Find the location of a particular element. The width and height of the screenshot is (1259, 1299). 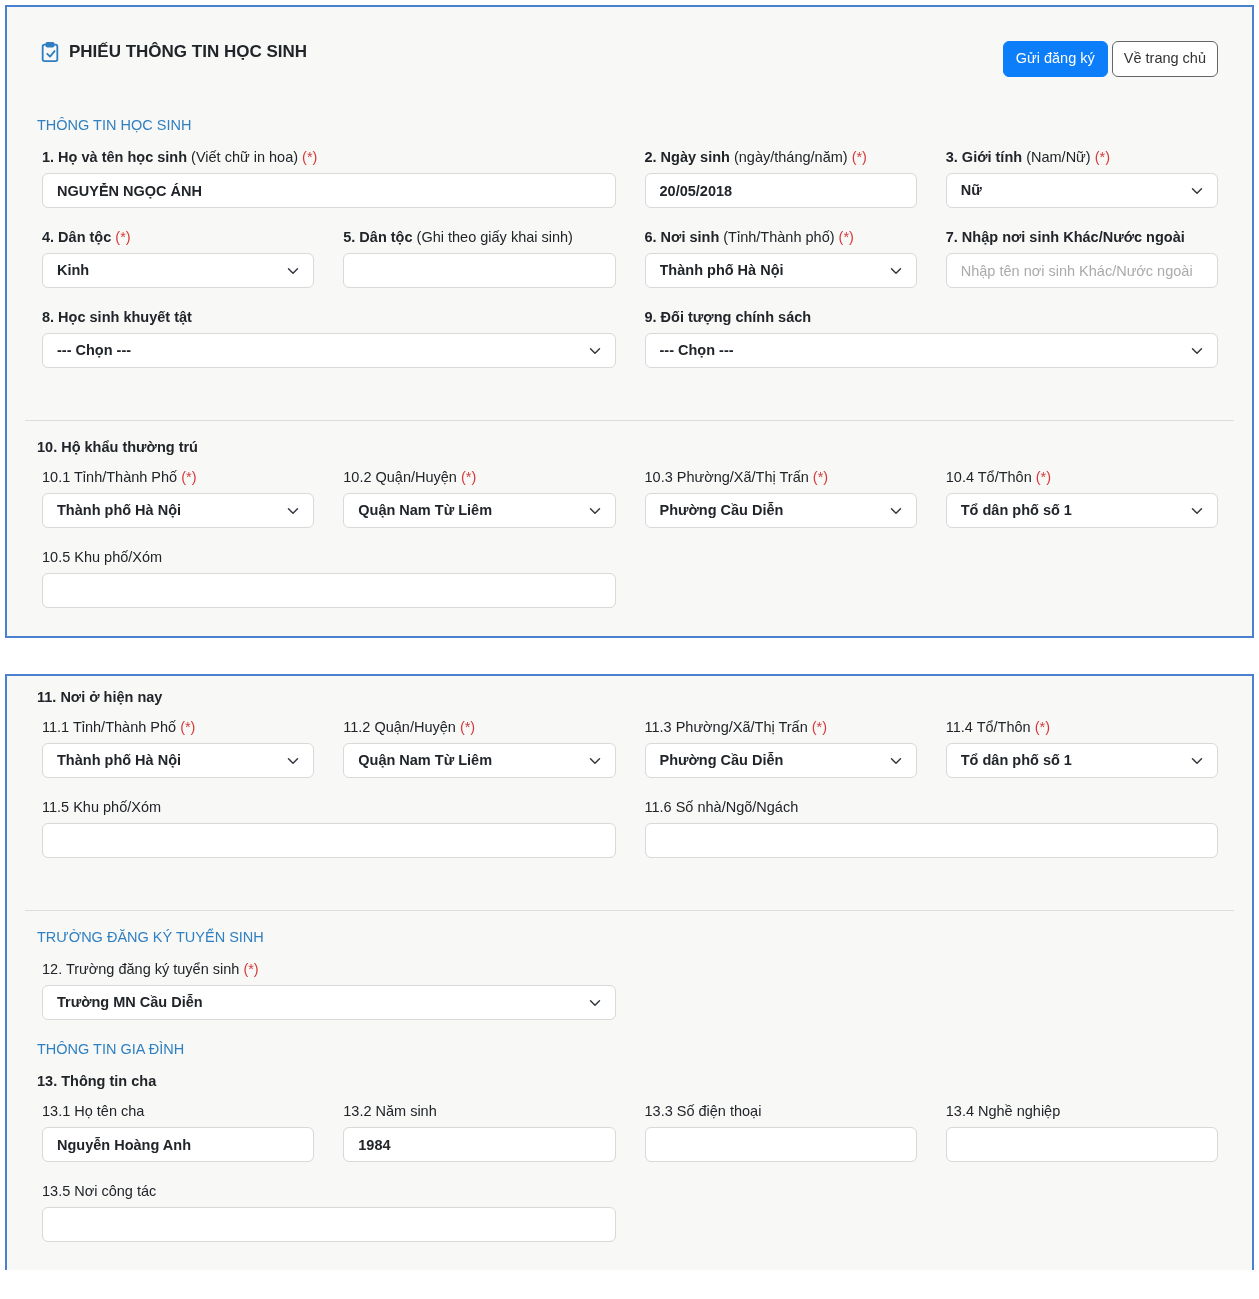

field-label: 4. Dân tộc (*) is located at coordinates (87, 237).